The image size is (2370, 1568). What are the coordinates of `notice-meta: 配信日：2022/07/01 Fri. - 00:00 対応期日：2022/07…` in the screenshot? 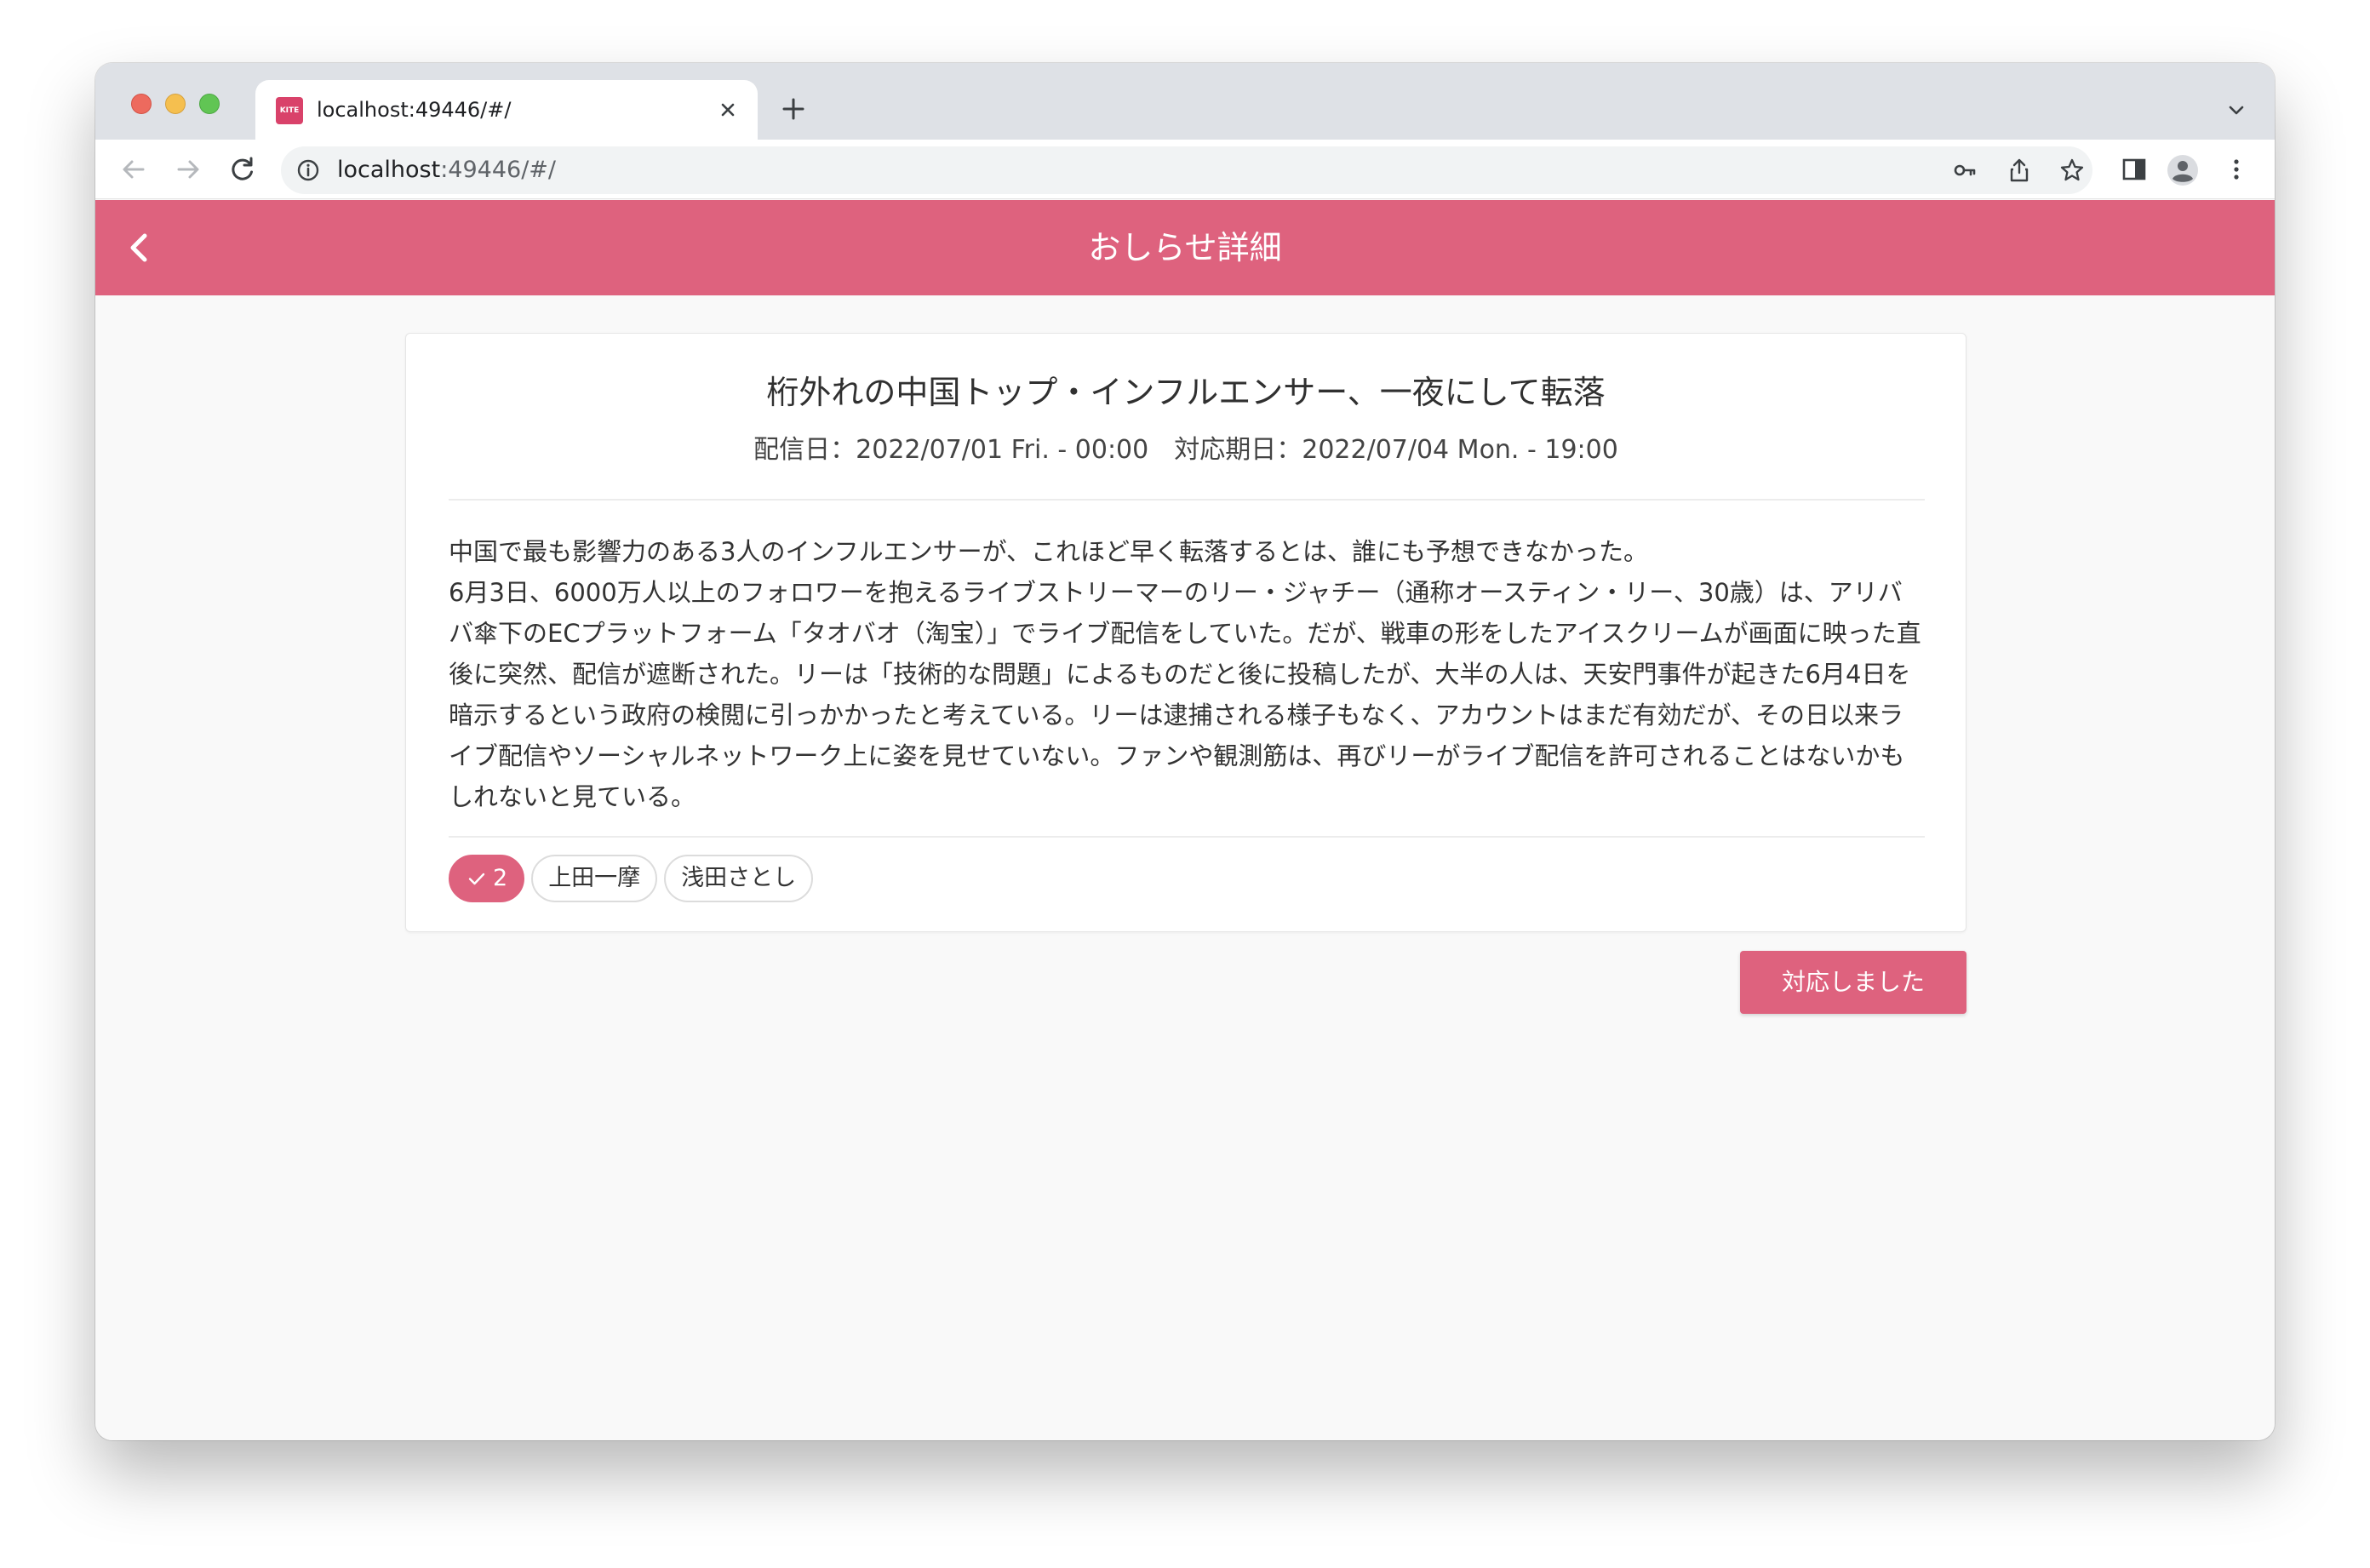 It's located at (1186, 450).